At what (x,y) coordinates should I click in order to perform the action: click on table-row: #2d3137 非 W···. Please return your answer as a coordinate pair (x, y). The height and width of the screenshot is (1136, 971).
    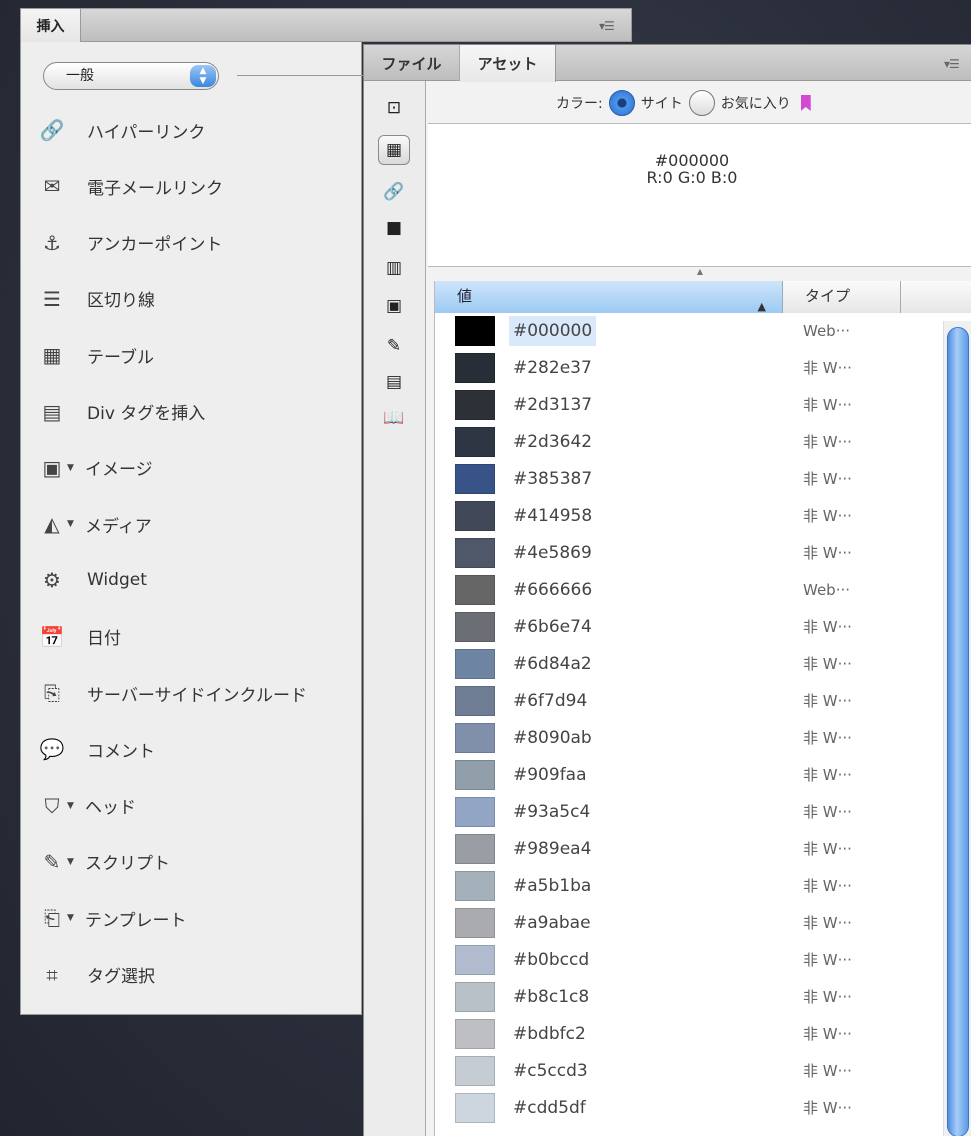
    Looking at the image, I should click on (685, 405).